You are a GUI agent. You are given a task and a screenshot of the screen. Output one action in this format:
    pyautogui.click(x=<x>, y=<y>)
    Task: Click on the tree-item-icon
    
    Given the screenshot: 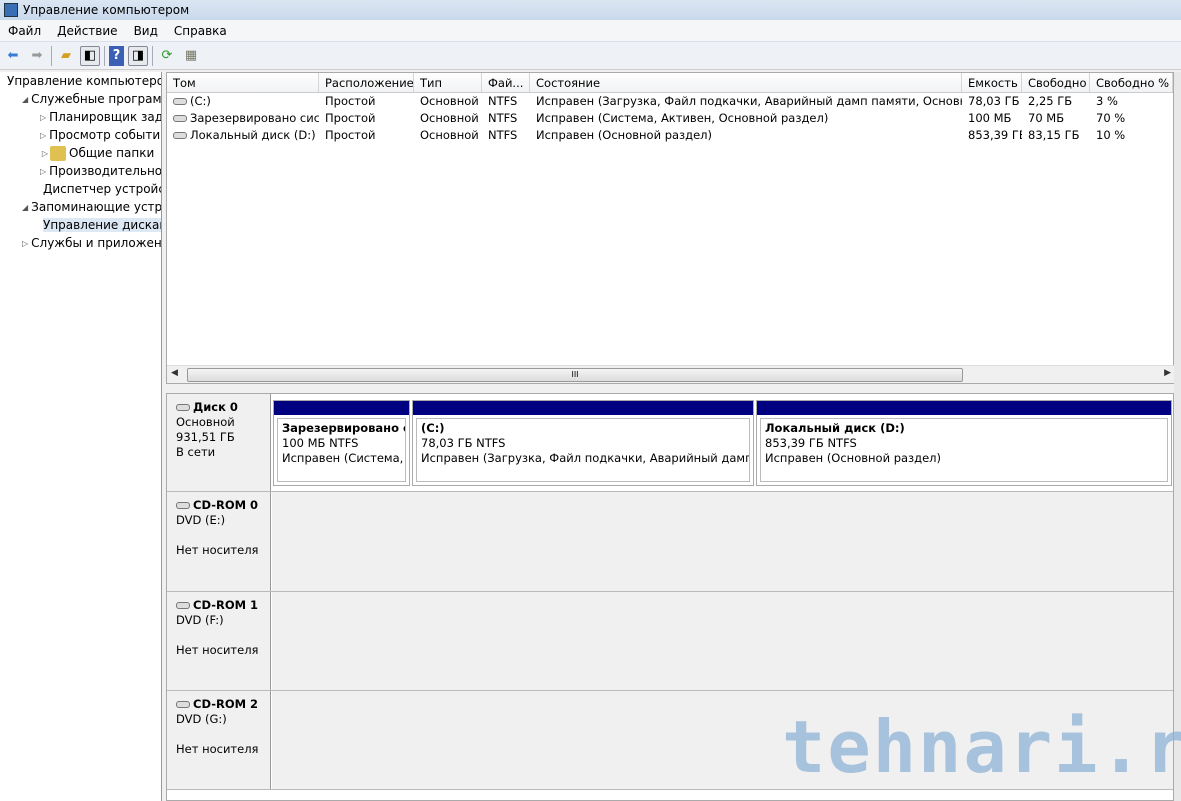 What is the action you would take?
    pyautogui.click(x=58, y=153)
    